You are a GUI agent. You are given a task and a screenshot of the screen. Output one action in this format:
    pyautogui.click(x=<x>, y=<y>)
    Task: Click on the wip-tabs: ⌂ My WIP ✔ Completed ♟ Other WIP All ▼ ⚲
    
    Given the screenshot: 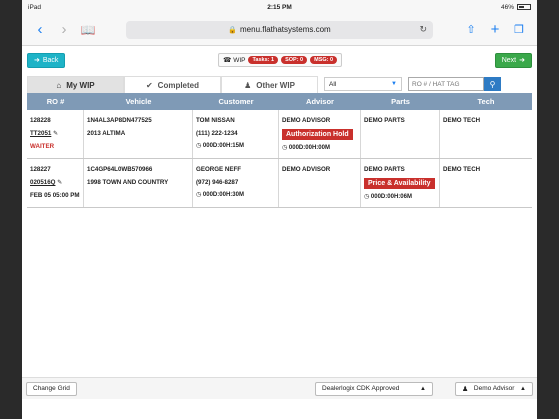 What is the action you would take?
    pyautogui.click(x=279, y=84)
    